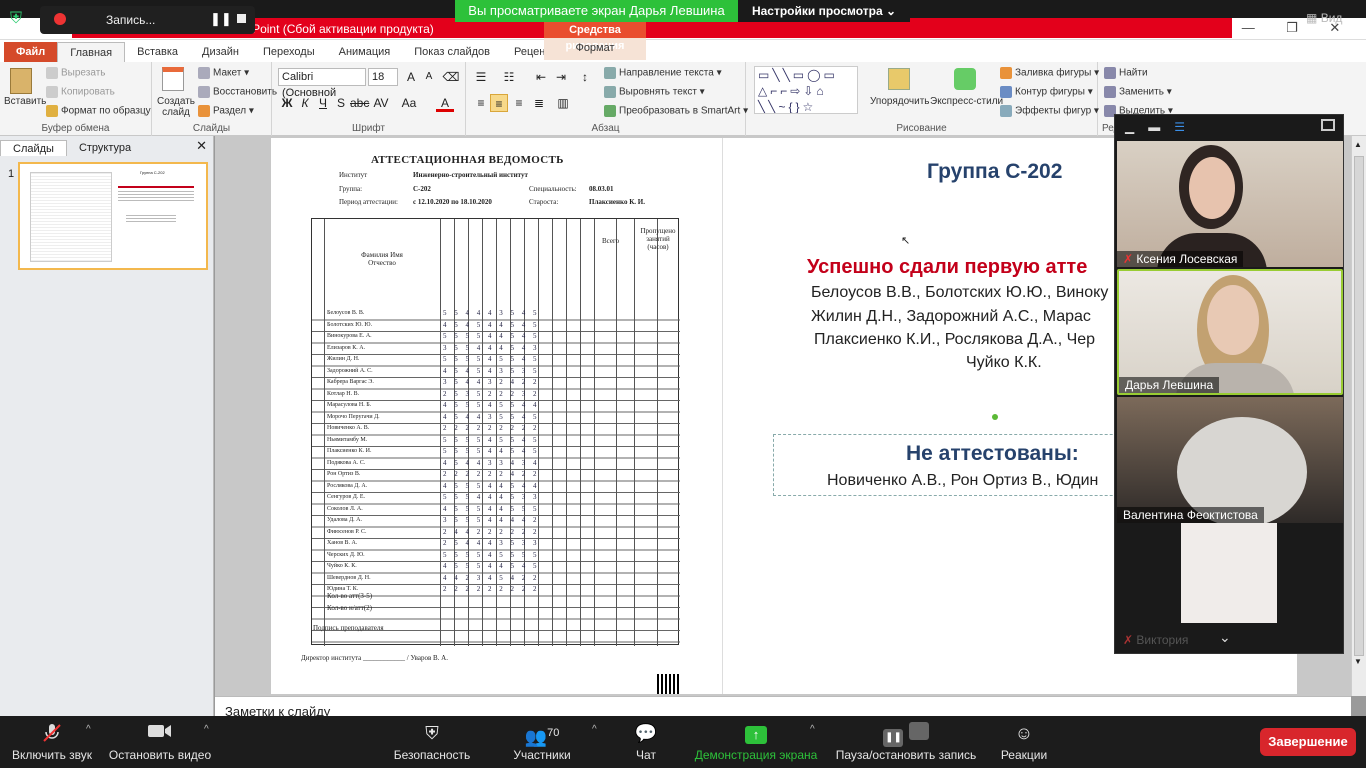 This screenshot has height=768, width=1366. I want to click on decrease-indent-icon: ⇤, so click(541, 77).